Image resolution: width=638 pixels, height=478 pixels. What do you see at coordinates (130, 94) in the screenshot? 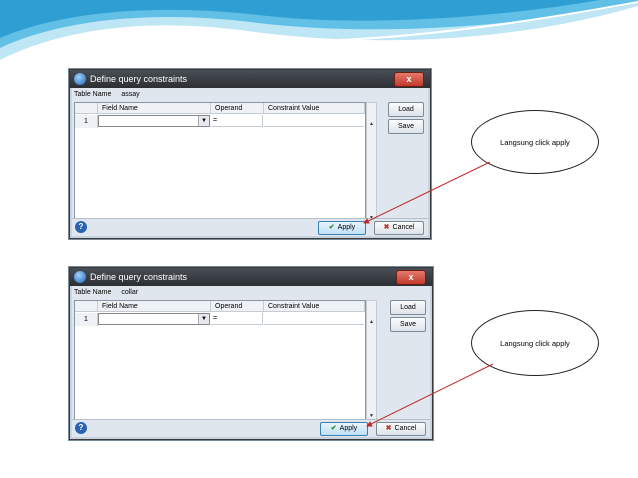
I see `table-name-value: assay` at bounding box center [130, 94].